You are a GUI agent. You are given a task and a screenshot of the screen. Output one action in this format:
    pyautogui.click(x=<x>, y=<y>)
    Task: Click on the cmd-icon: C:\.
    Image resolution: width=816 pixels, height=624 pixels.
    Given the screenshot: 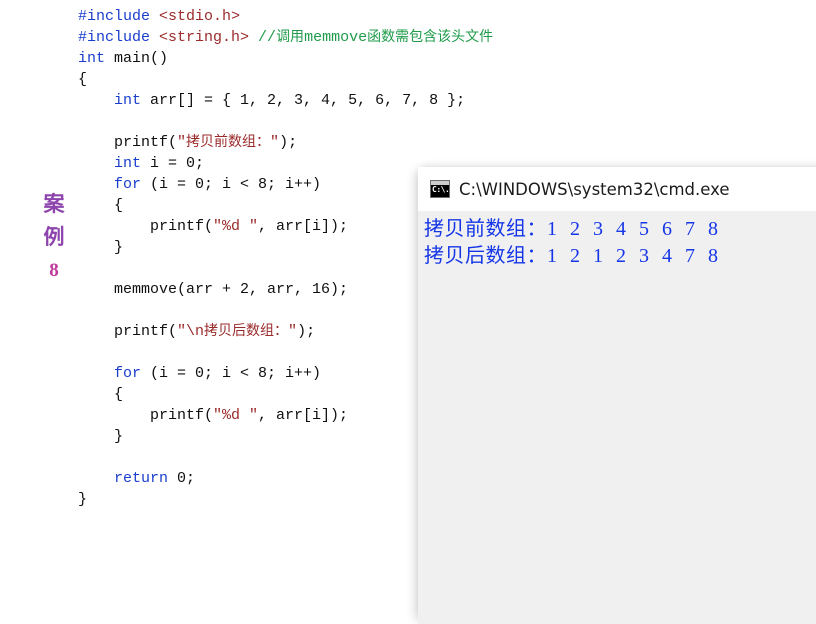 What is the action you would take?
    pyautogui.click(x=440, y=189)
    